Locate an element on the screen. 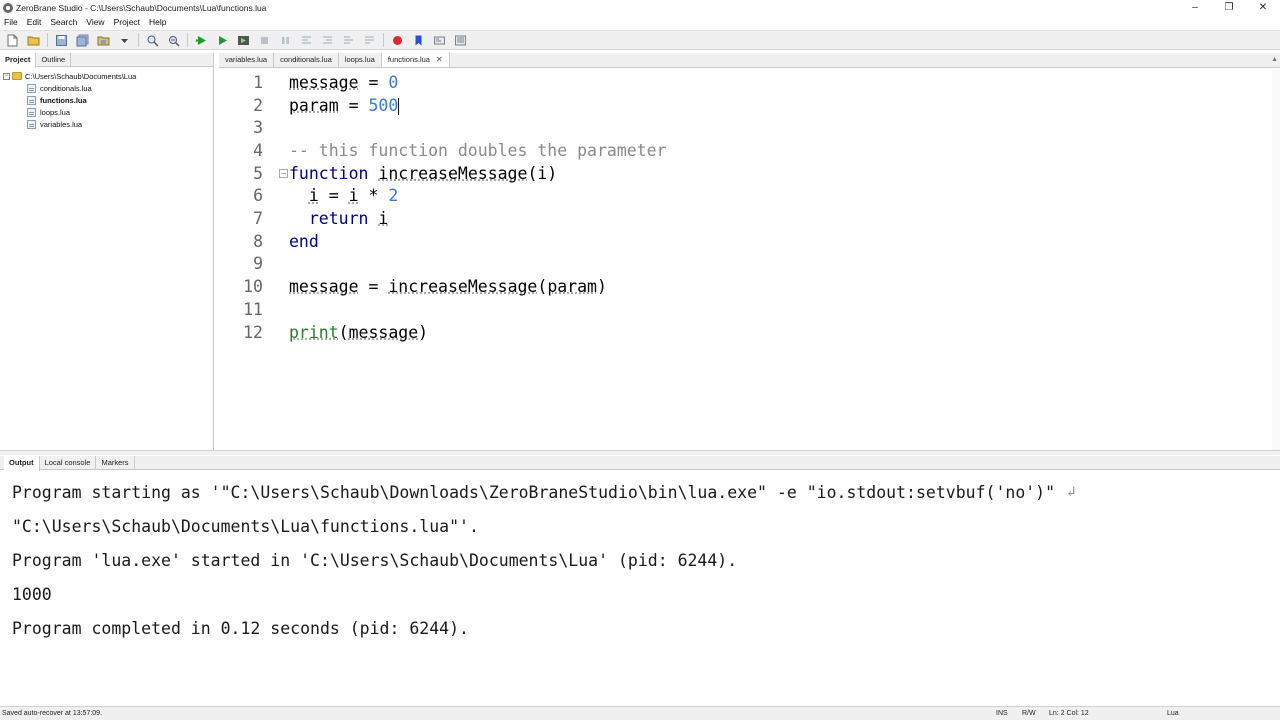 The width and height of the screenshot is (1280, 720). close-button: ✕ is located at coordinates (1263, 7).